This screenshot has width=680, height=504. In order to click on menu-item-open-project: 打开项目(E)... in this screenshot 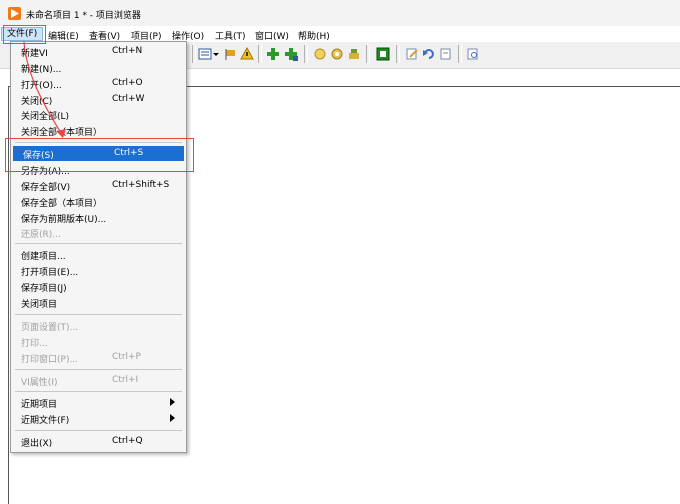, I will do `click(98, 270)`.